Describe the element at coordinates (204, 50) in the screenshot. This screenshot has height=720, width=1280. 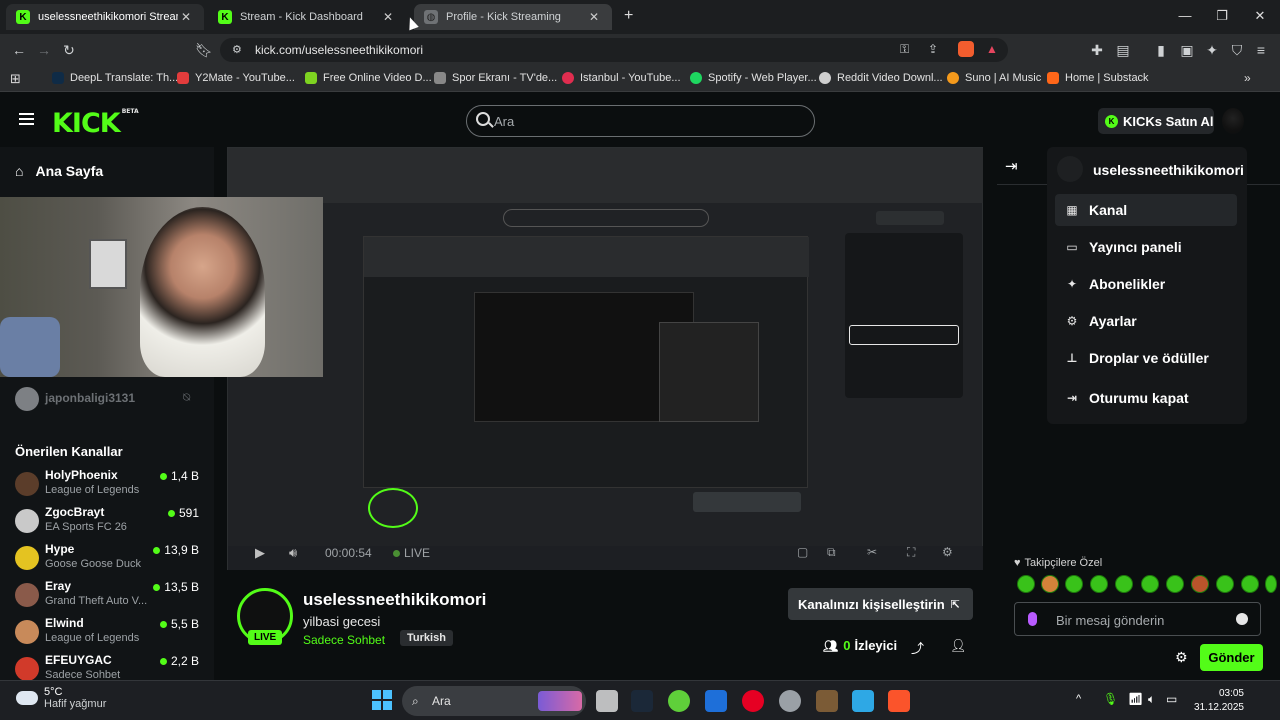
I see `bookmark-icon: 🔖︎` at that location.